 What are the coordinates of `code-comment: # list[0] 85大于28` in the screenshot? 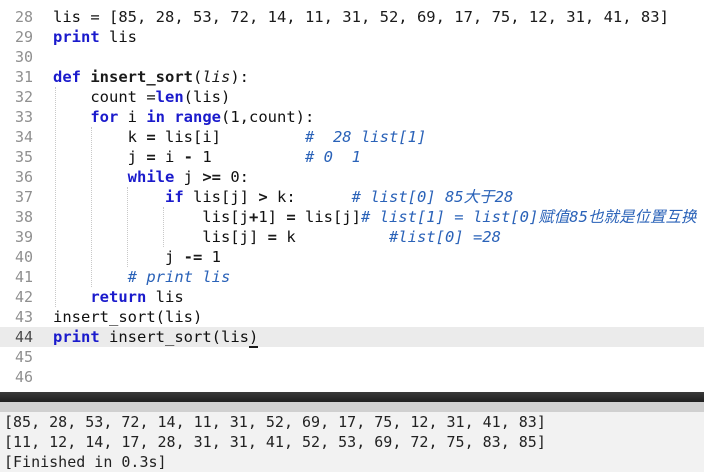 It's located at (432, 197).